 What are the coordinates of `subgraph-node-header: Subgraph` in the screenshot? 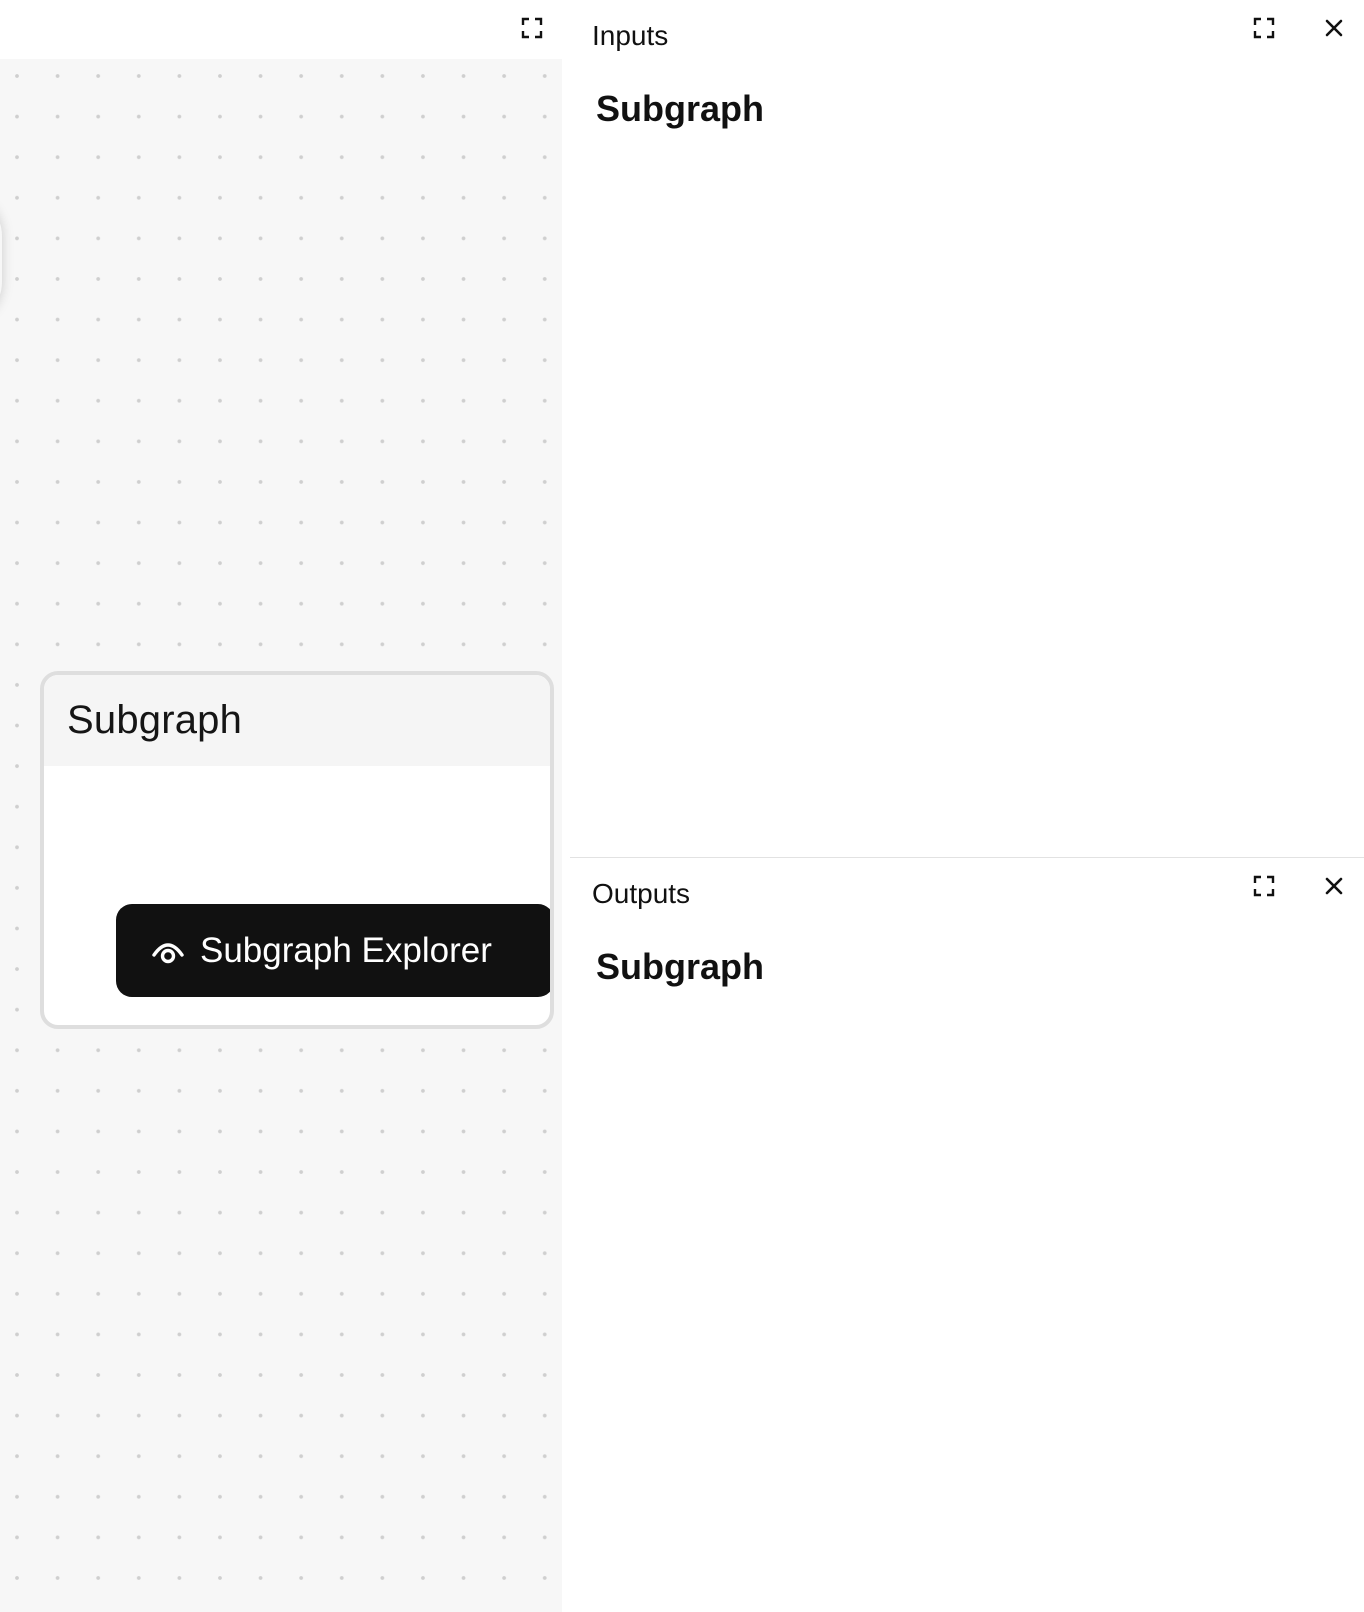 It's located at (297, 720).